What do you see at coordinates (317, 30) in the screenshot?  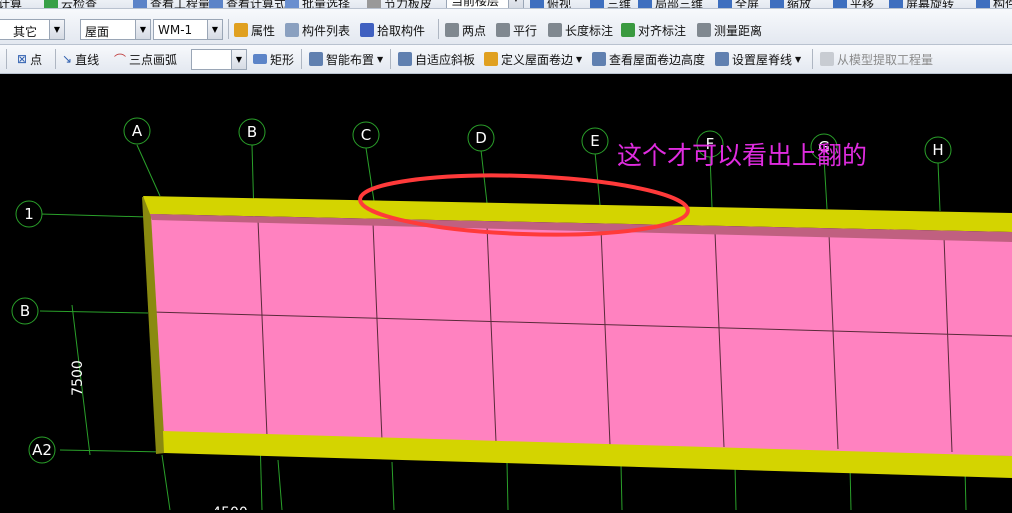 I see `component-list-button: 构件列表` at bounding box center [317, 30].